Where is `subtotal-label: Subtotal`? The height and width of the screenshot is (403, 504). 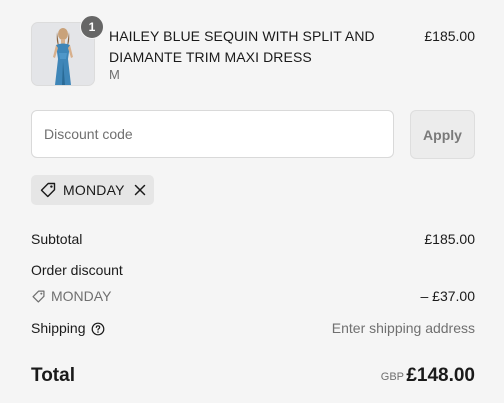 subtotal-label: Subtotal is located at coordinates (57, 239).